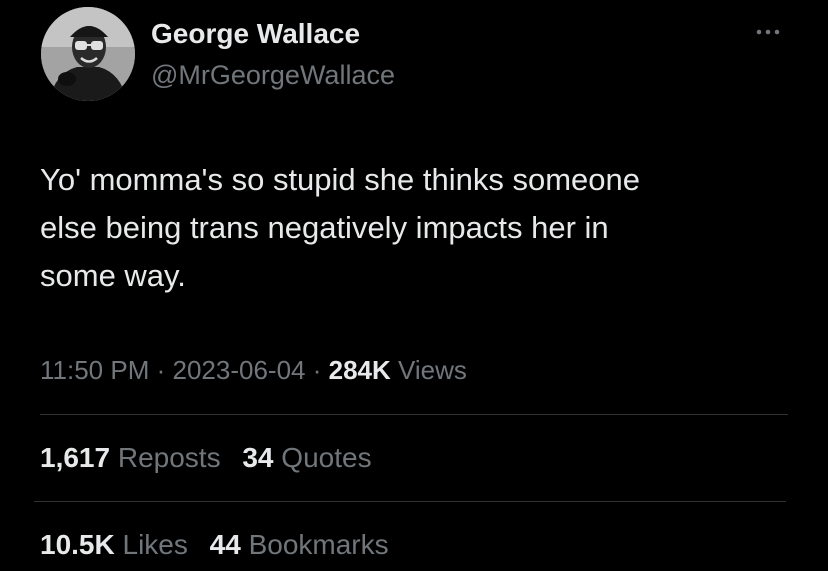 This screenshot has height=571, width=828. What do you see at coordinates (239, 370) in the screenshot?
I see `tweet-date: 2023-06-04` at bounding box center [239, 370].